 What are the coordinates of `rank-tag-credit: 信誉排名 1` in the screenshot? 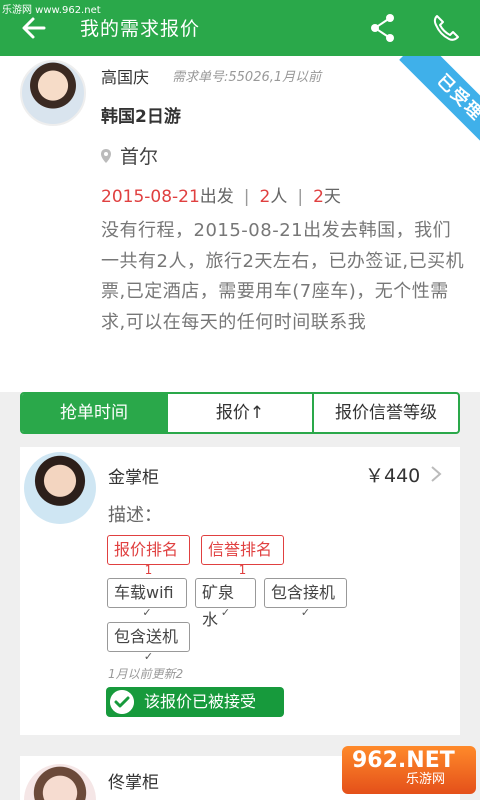 It's located at (242, 556).